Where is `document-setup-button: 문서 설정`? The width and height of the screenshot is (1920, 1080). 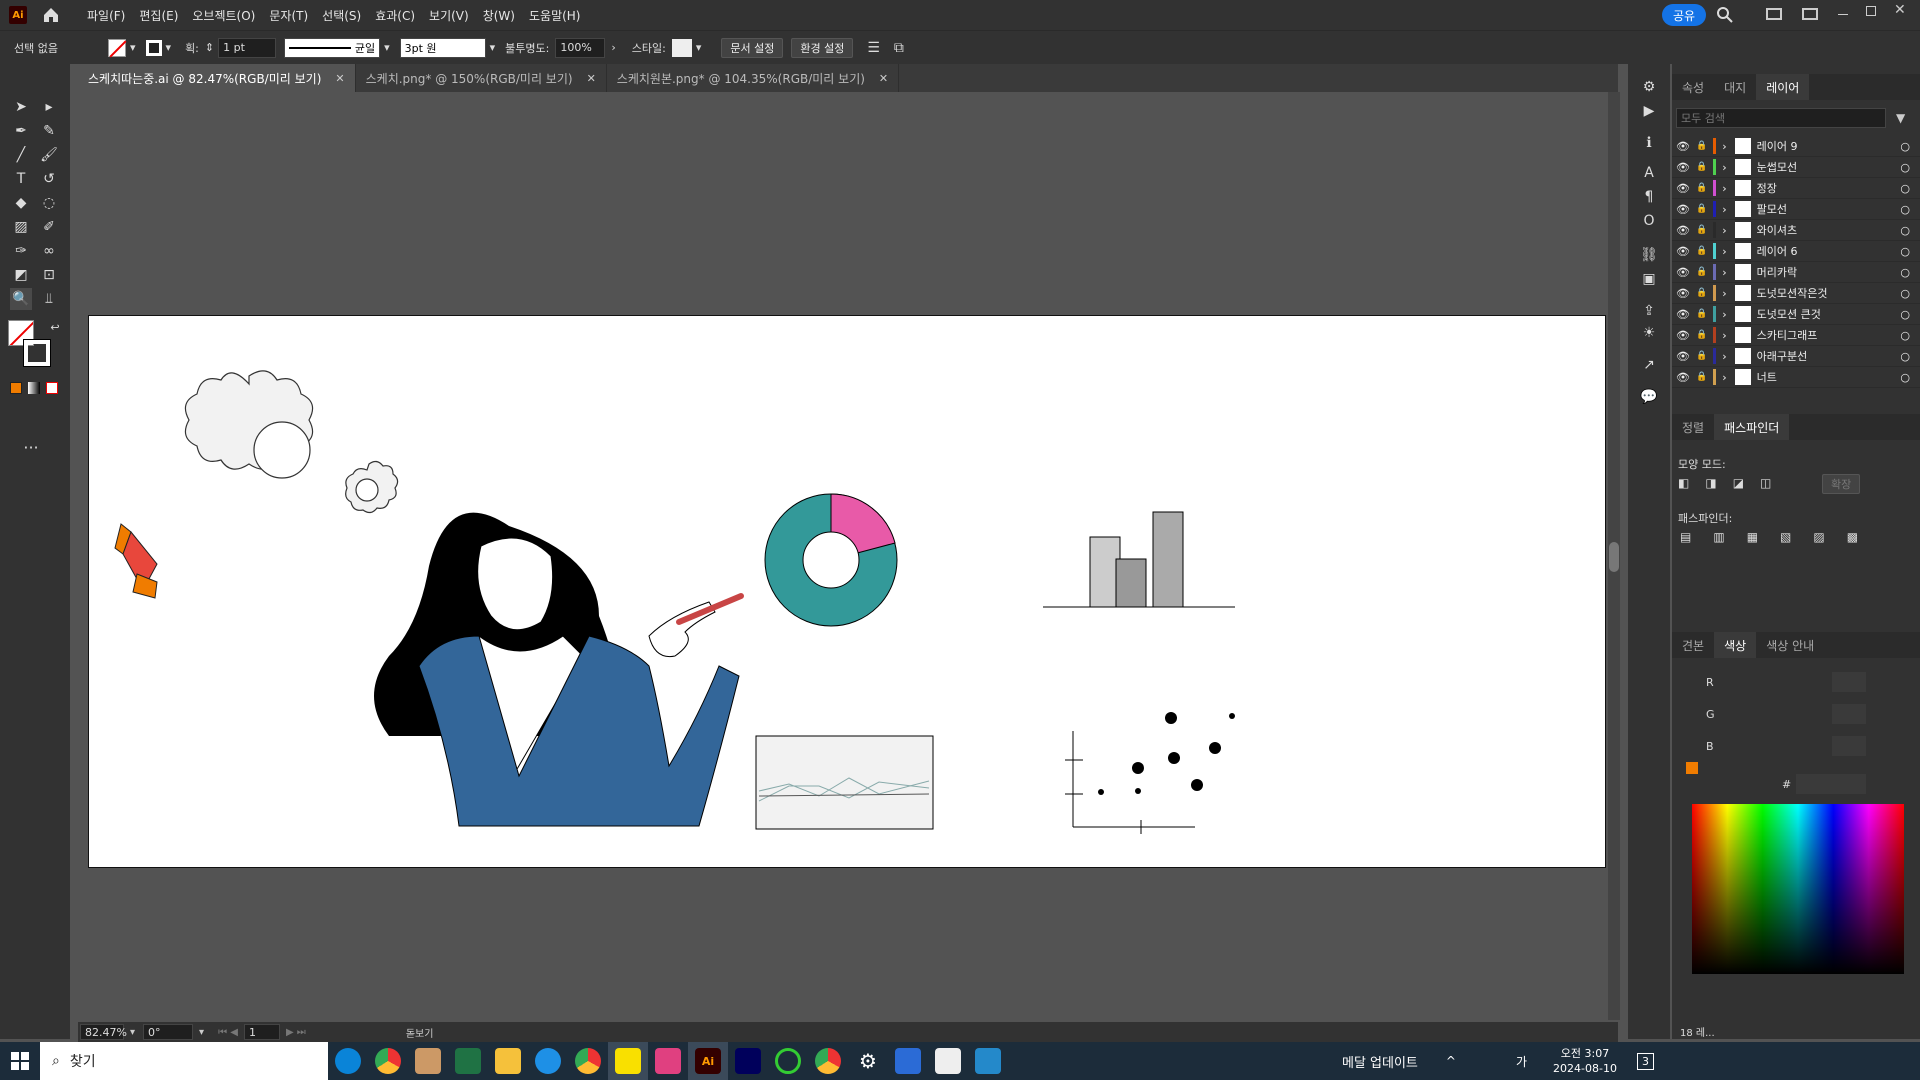 document-setup-button: 문서 설정 is located at coordinates (752, 47).